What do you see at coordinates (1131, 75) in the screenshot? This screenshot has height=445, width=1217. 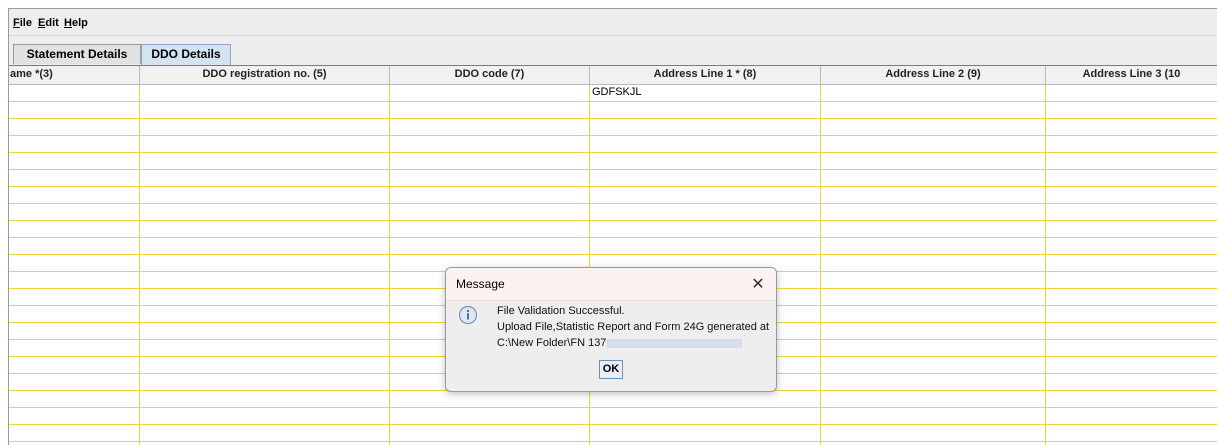 I see `column-header-address-line-3: Address Line 3 (10` at bounding box center [1131, 75].